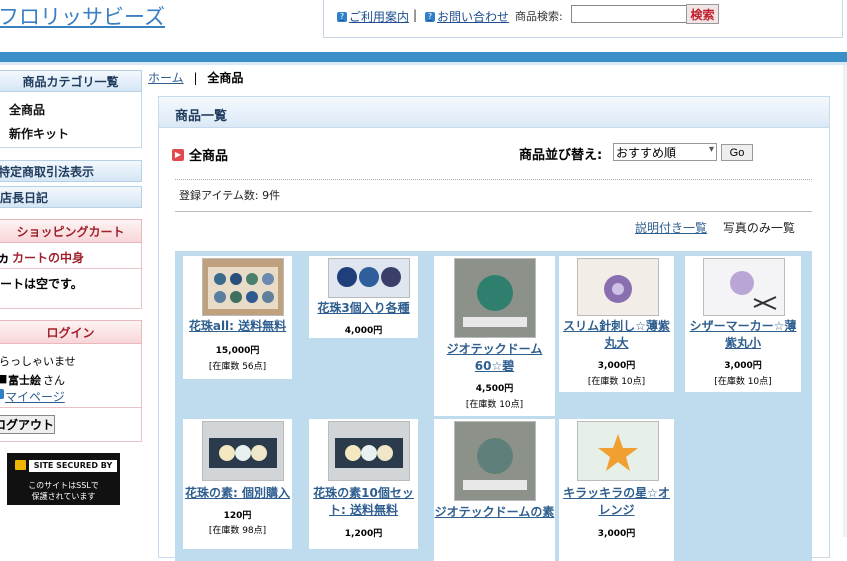 The image size is (847, 561). I want to click on category-list: 全商品 新作キット, so click(71, 120).